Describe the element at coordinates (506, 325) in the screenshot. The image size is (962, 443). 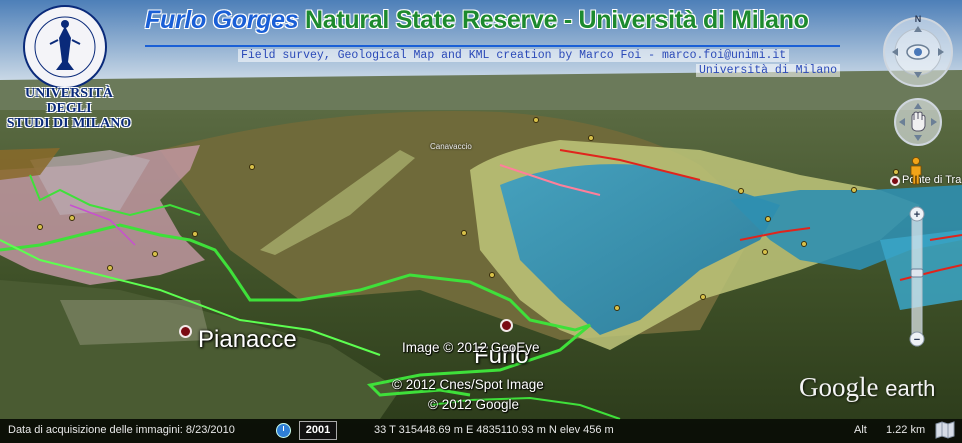
I see `placemark-furlo-icon` at that location.